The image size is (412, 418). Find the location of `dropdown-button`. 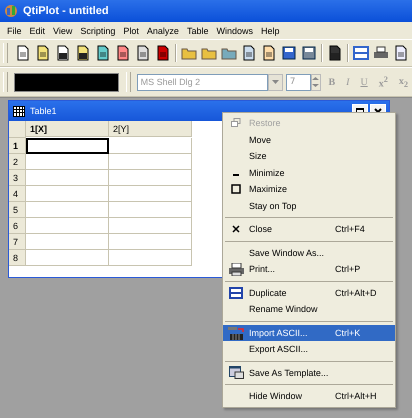

dropdown-button is located at coordinates (275, 82).